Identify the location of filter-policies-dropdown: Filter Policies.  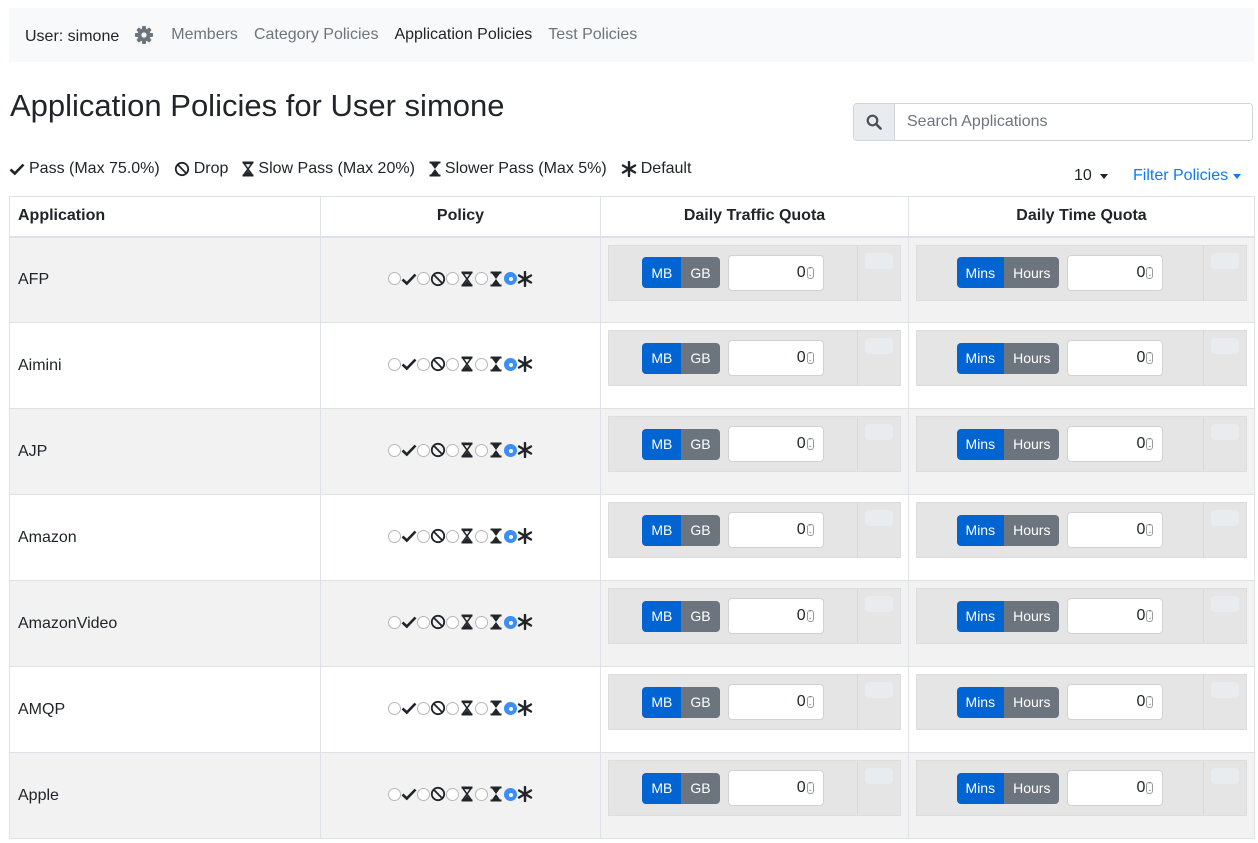
(1187, 176).